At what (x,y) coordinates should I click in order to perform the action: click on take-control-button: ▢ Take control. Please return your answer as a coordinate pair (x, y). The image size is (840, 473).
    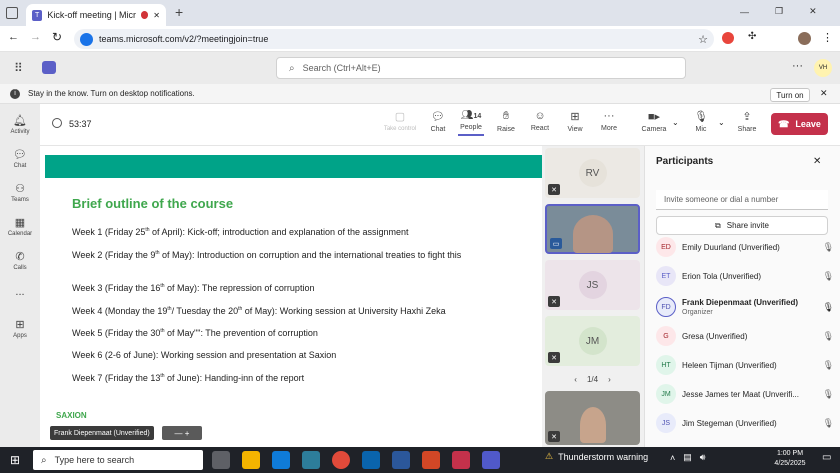
    Looking at the image, I should click on (400, 121).